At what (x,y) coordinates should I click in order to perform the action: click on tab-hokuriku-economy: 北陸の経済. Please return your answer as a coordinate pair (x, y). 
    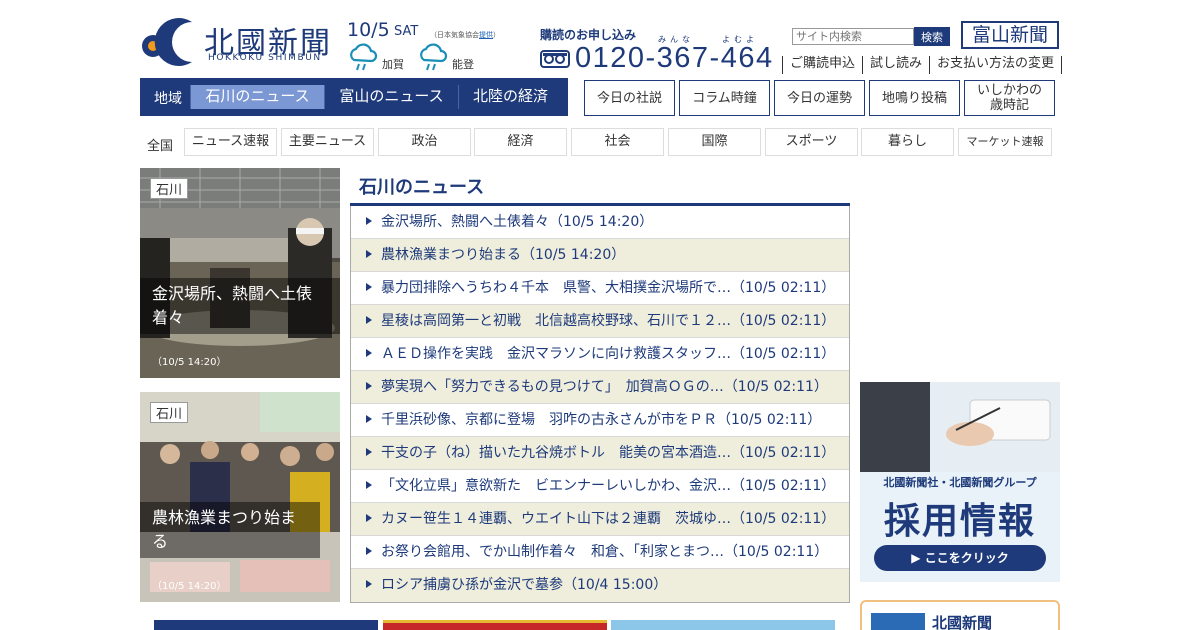
    Looking at the image, I should click on (510, 97).